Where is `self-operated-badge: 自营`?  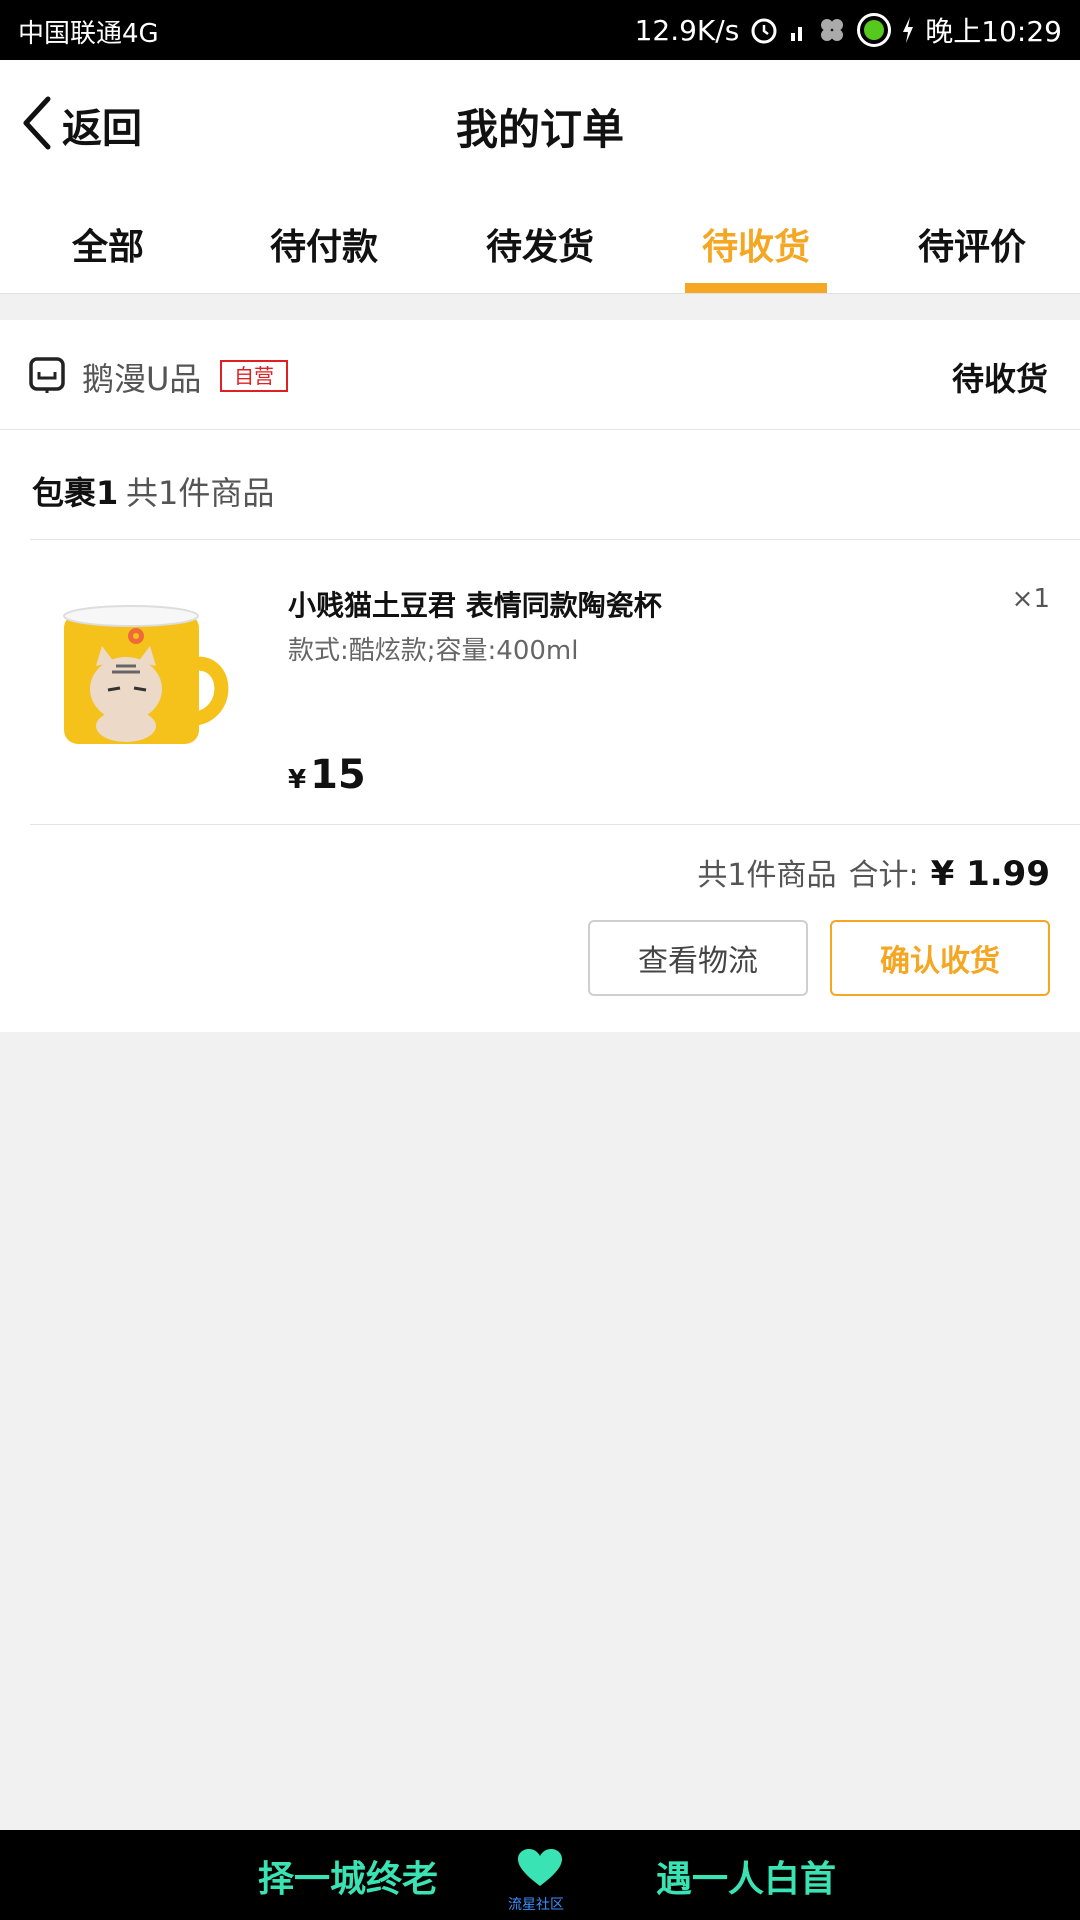 self-operated-badge: 自营 is located at coordinates (254, 376).